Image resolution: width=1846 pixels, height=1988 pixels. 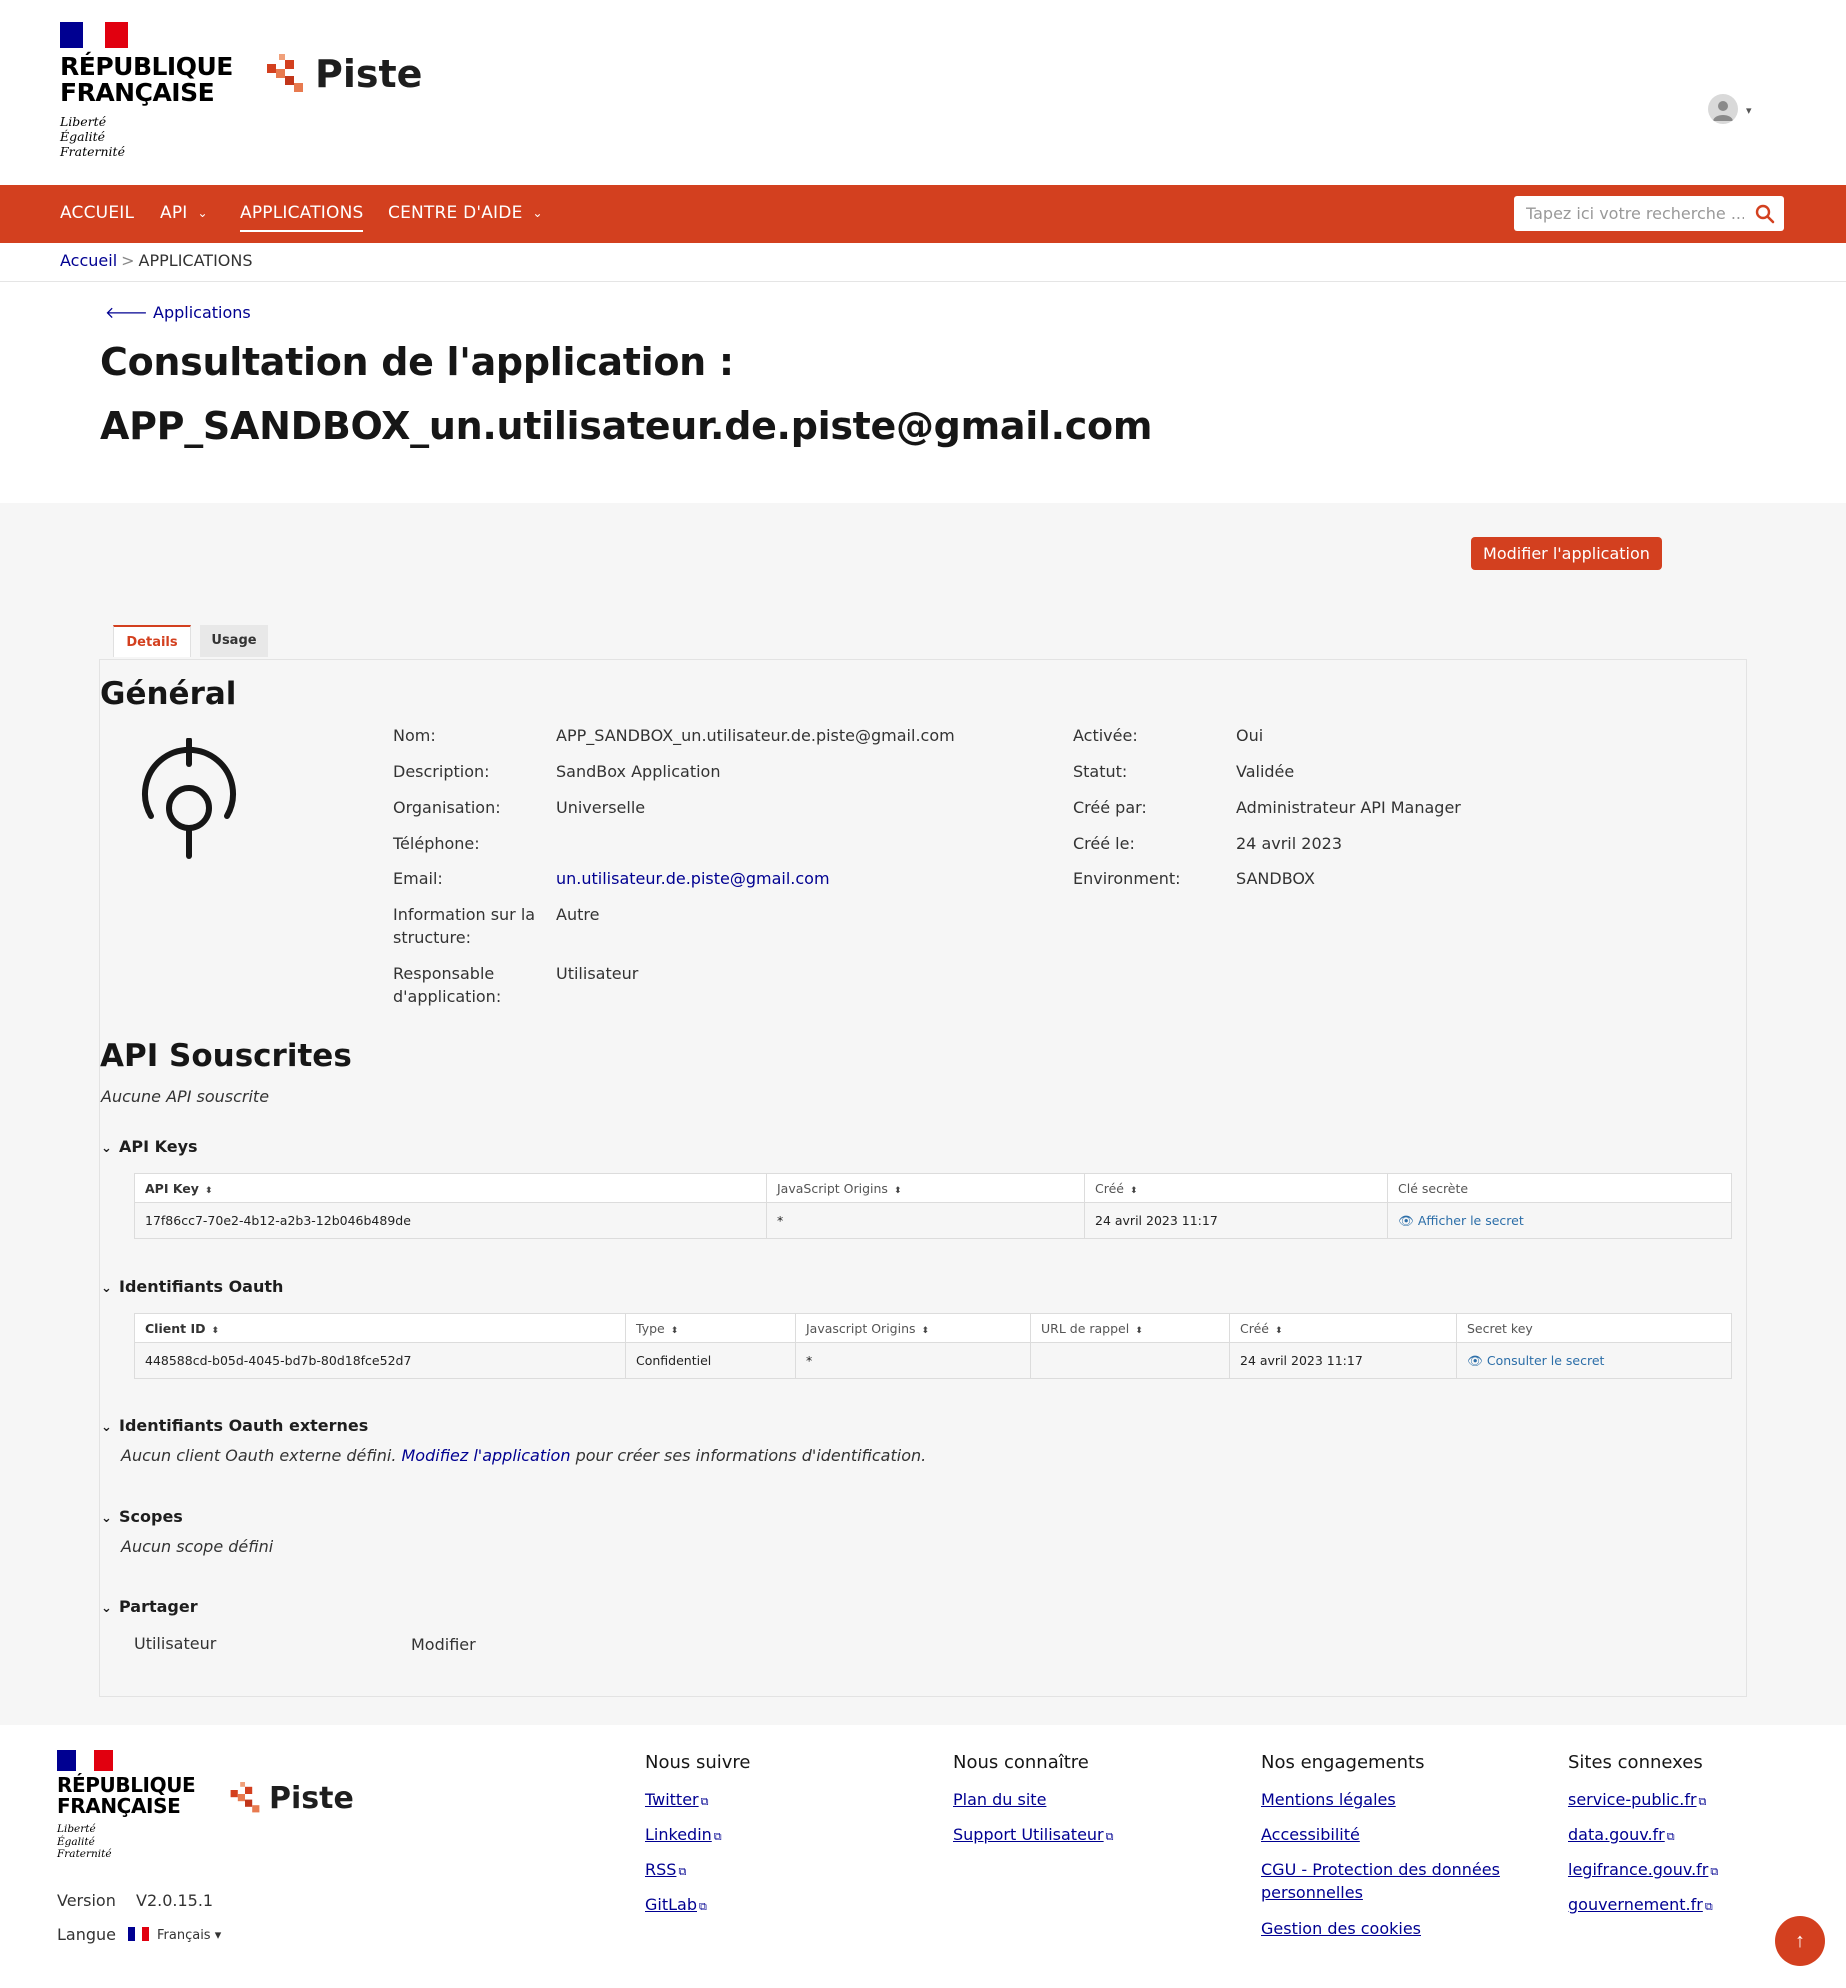 I want to click on footer-col-title: Nous connaître, so click(x=1021, y=1762).